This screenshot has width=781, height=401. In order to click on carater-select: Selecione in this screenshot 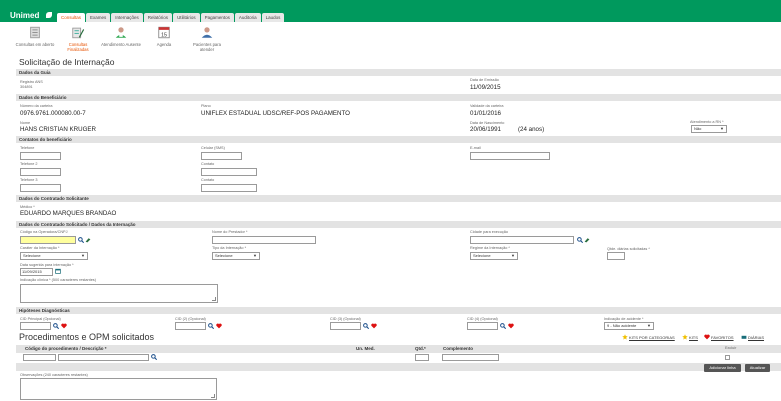, I will do `click(54, 256)`.